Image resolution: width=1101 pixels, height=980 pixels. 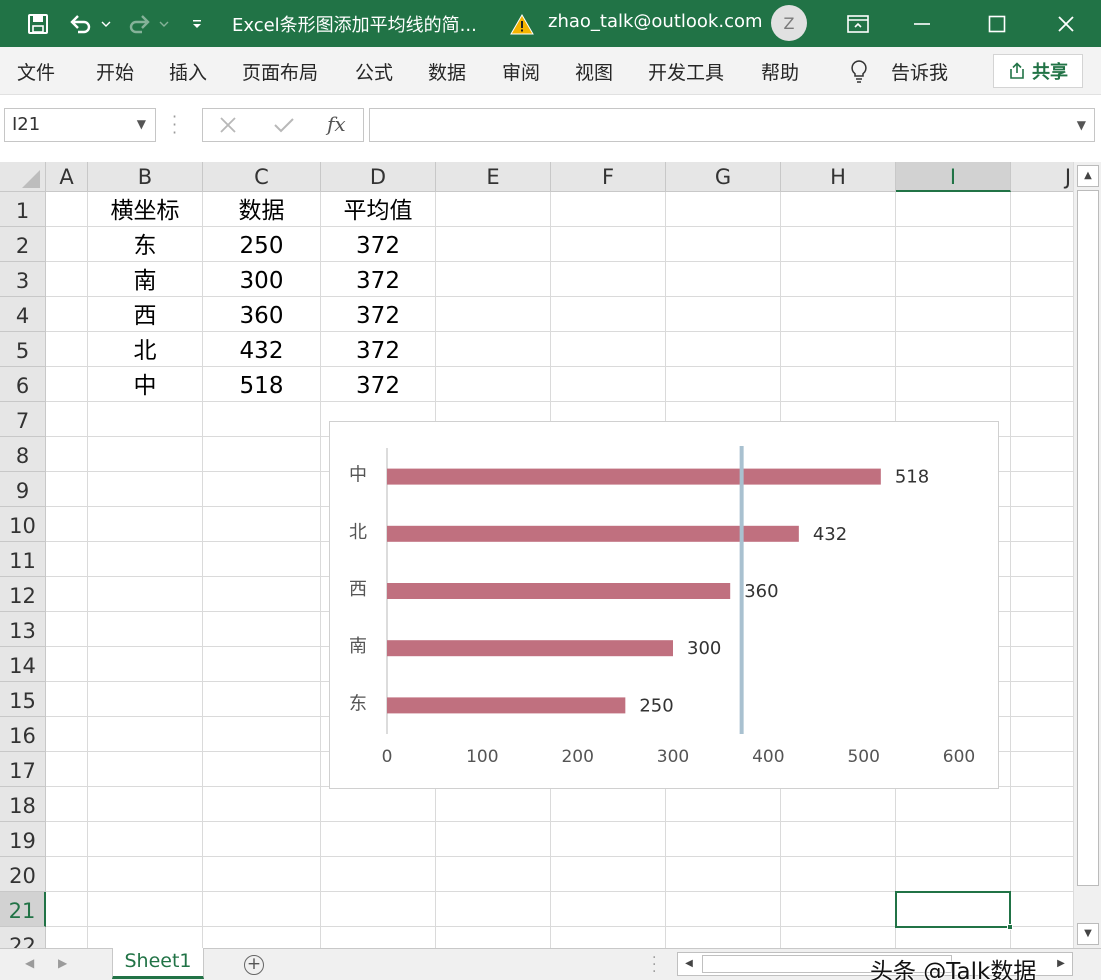 I want to click on redo-dropdown-icon, so click(x=164, y=23).